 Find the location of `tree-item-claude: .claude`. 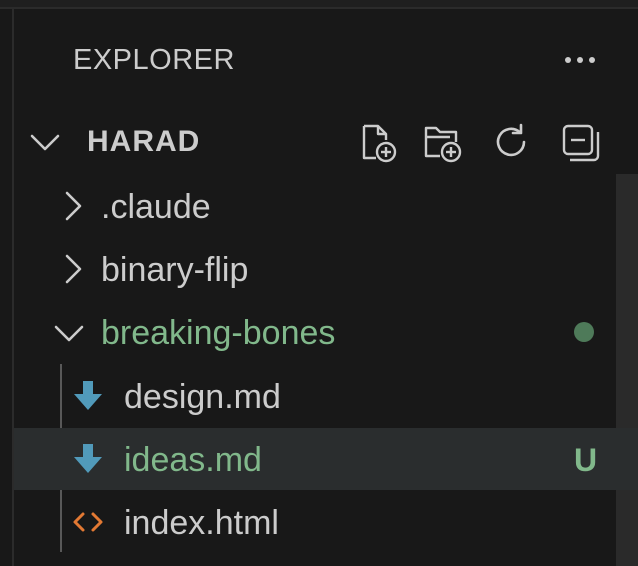

tree-item-claude: .claude is located at coordinates (315, 206).